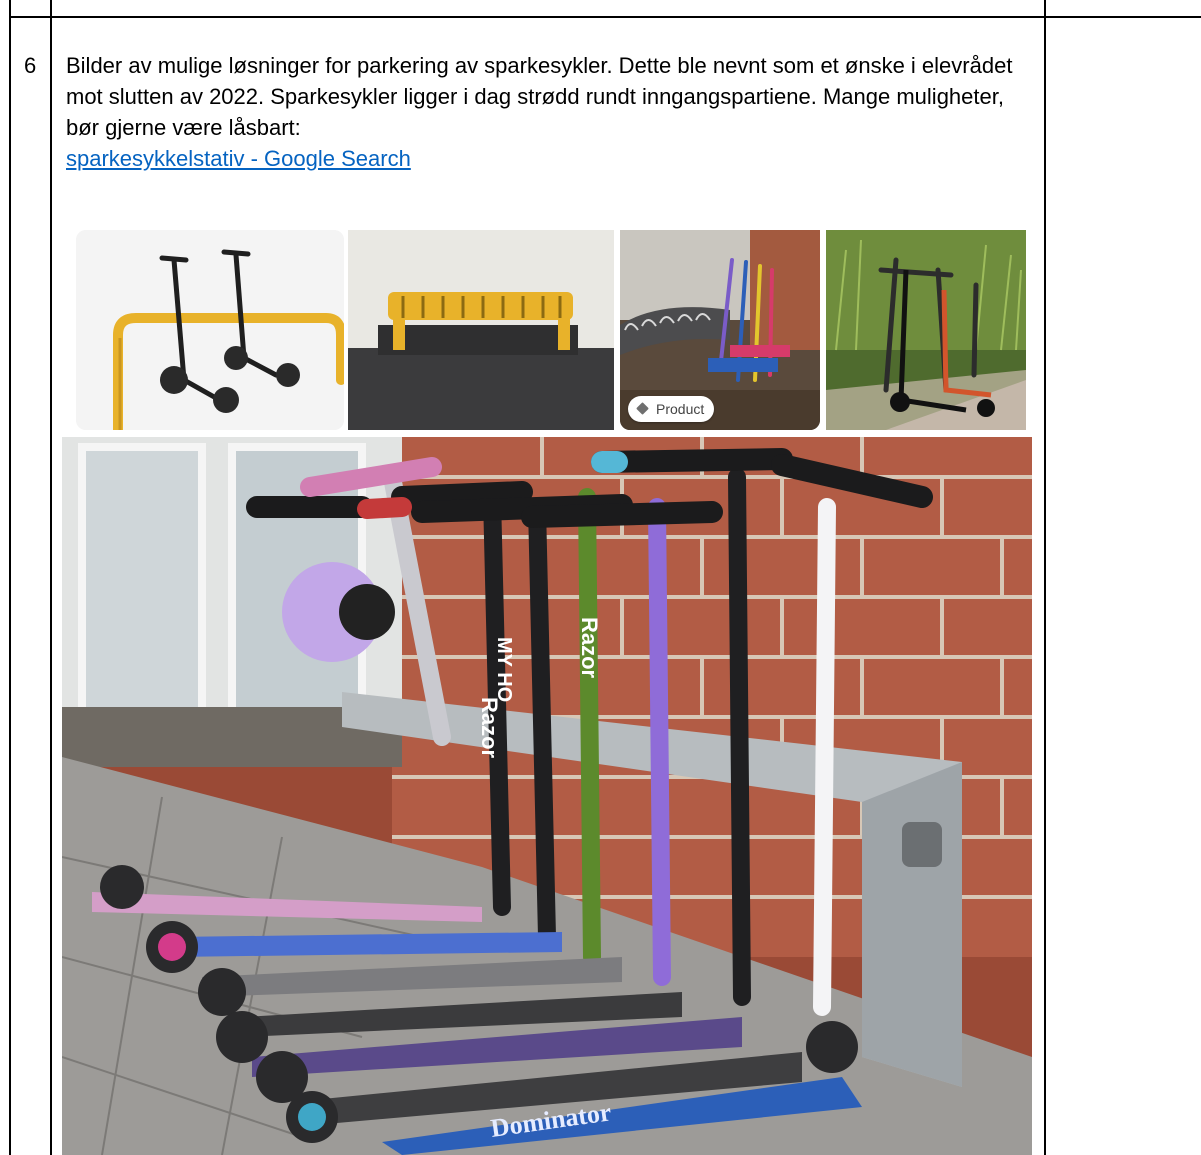 The height and width of the screenshot is (1155, 1201). I want to click on tag-icon, so click(642, 408).